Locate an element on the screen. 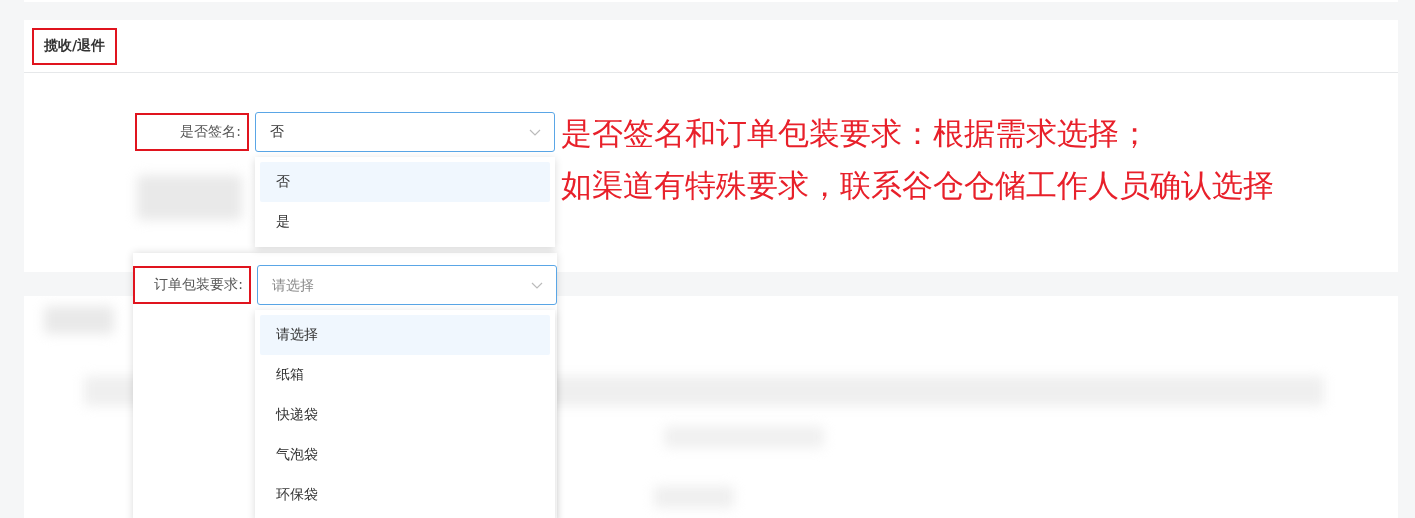 The height and width of the screenshot is (518, 1415). field-label: 是否签名: is located at coordinates (192, 132).